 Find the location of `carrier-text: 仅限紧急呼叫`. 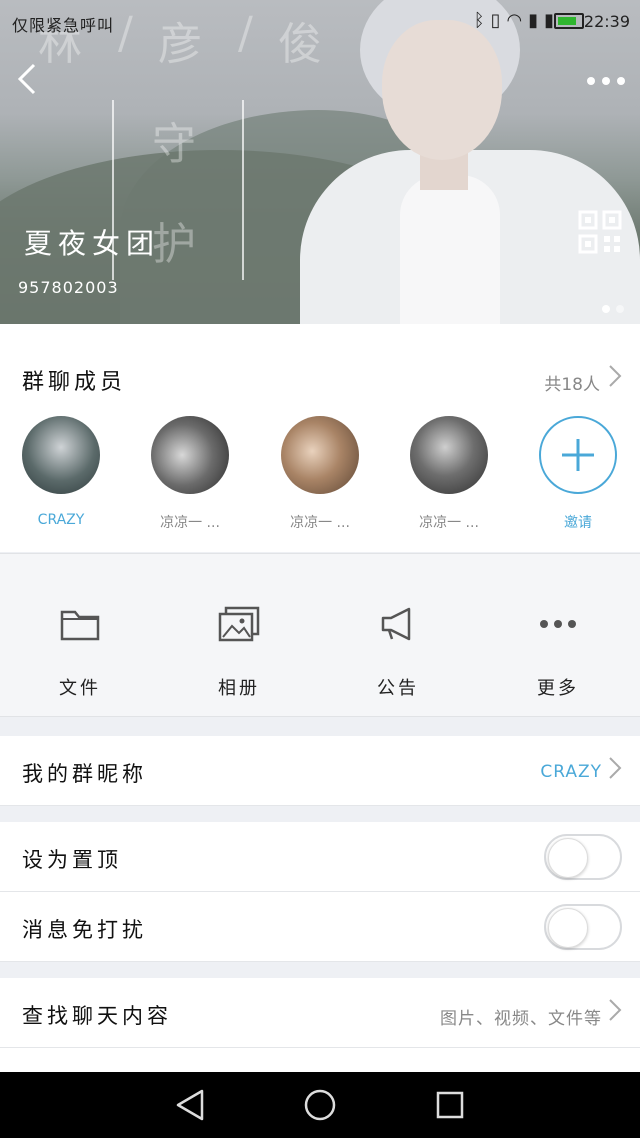

carrier-text: 仅限紧急呼叫 is located at coordinates (63, 25).